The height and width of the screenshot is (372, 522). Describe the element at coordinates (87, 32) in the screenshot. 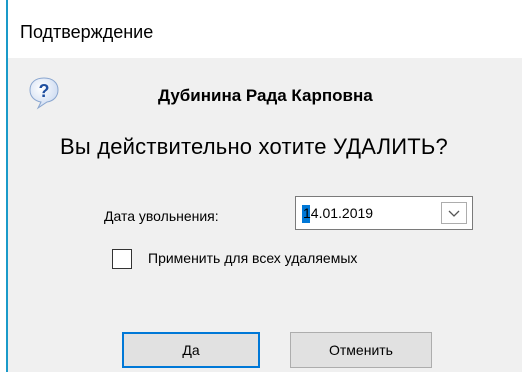

I see `window-title: Подтверждение` at that location.